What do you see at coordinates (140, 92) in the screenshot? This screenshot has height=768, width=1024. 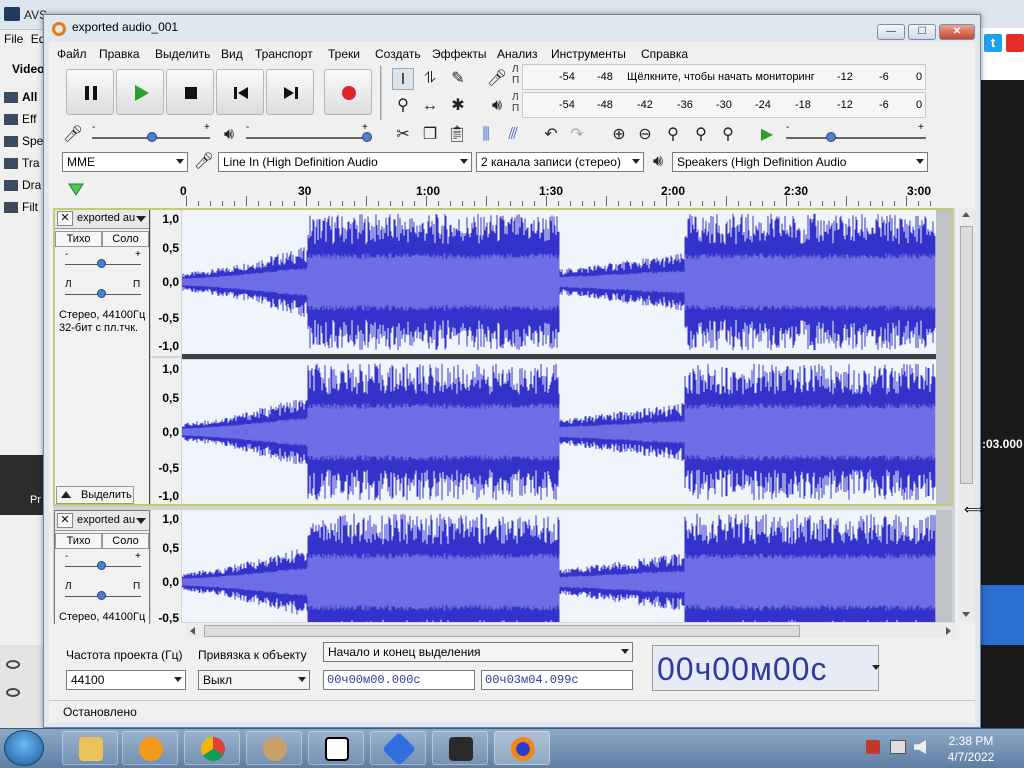 I see `play-button` at bounding box center [140, 92].